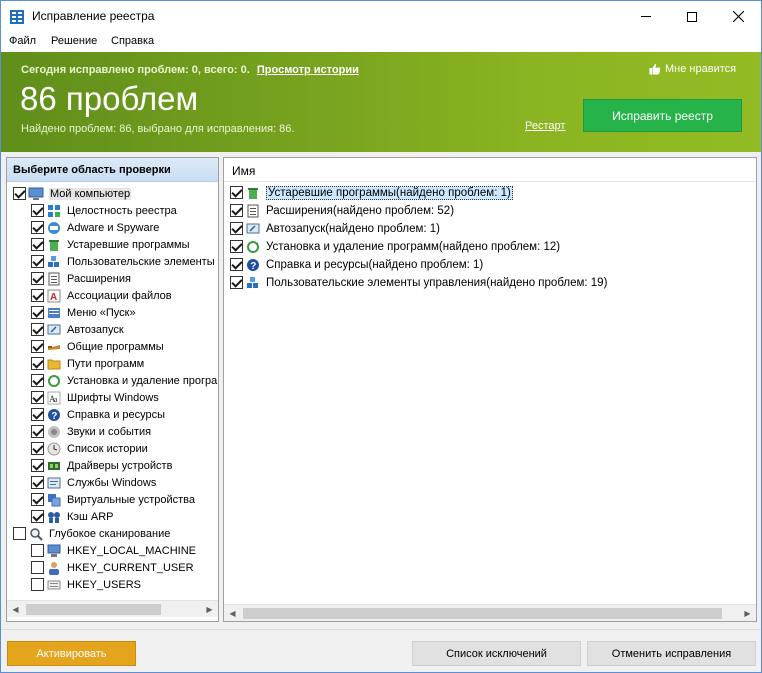 The image size is (762, 673). I want to click on left-scroll-thumb, so click(93, 609).